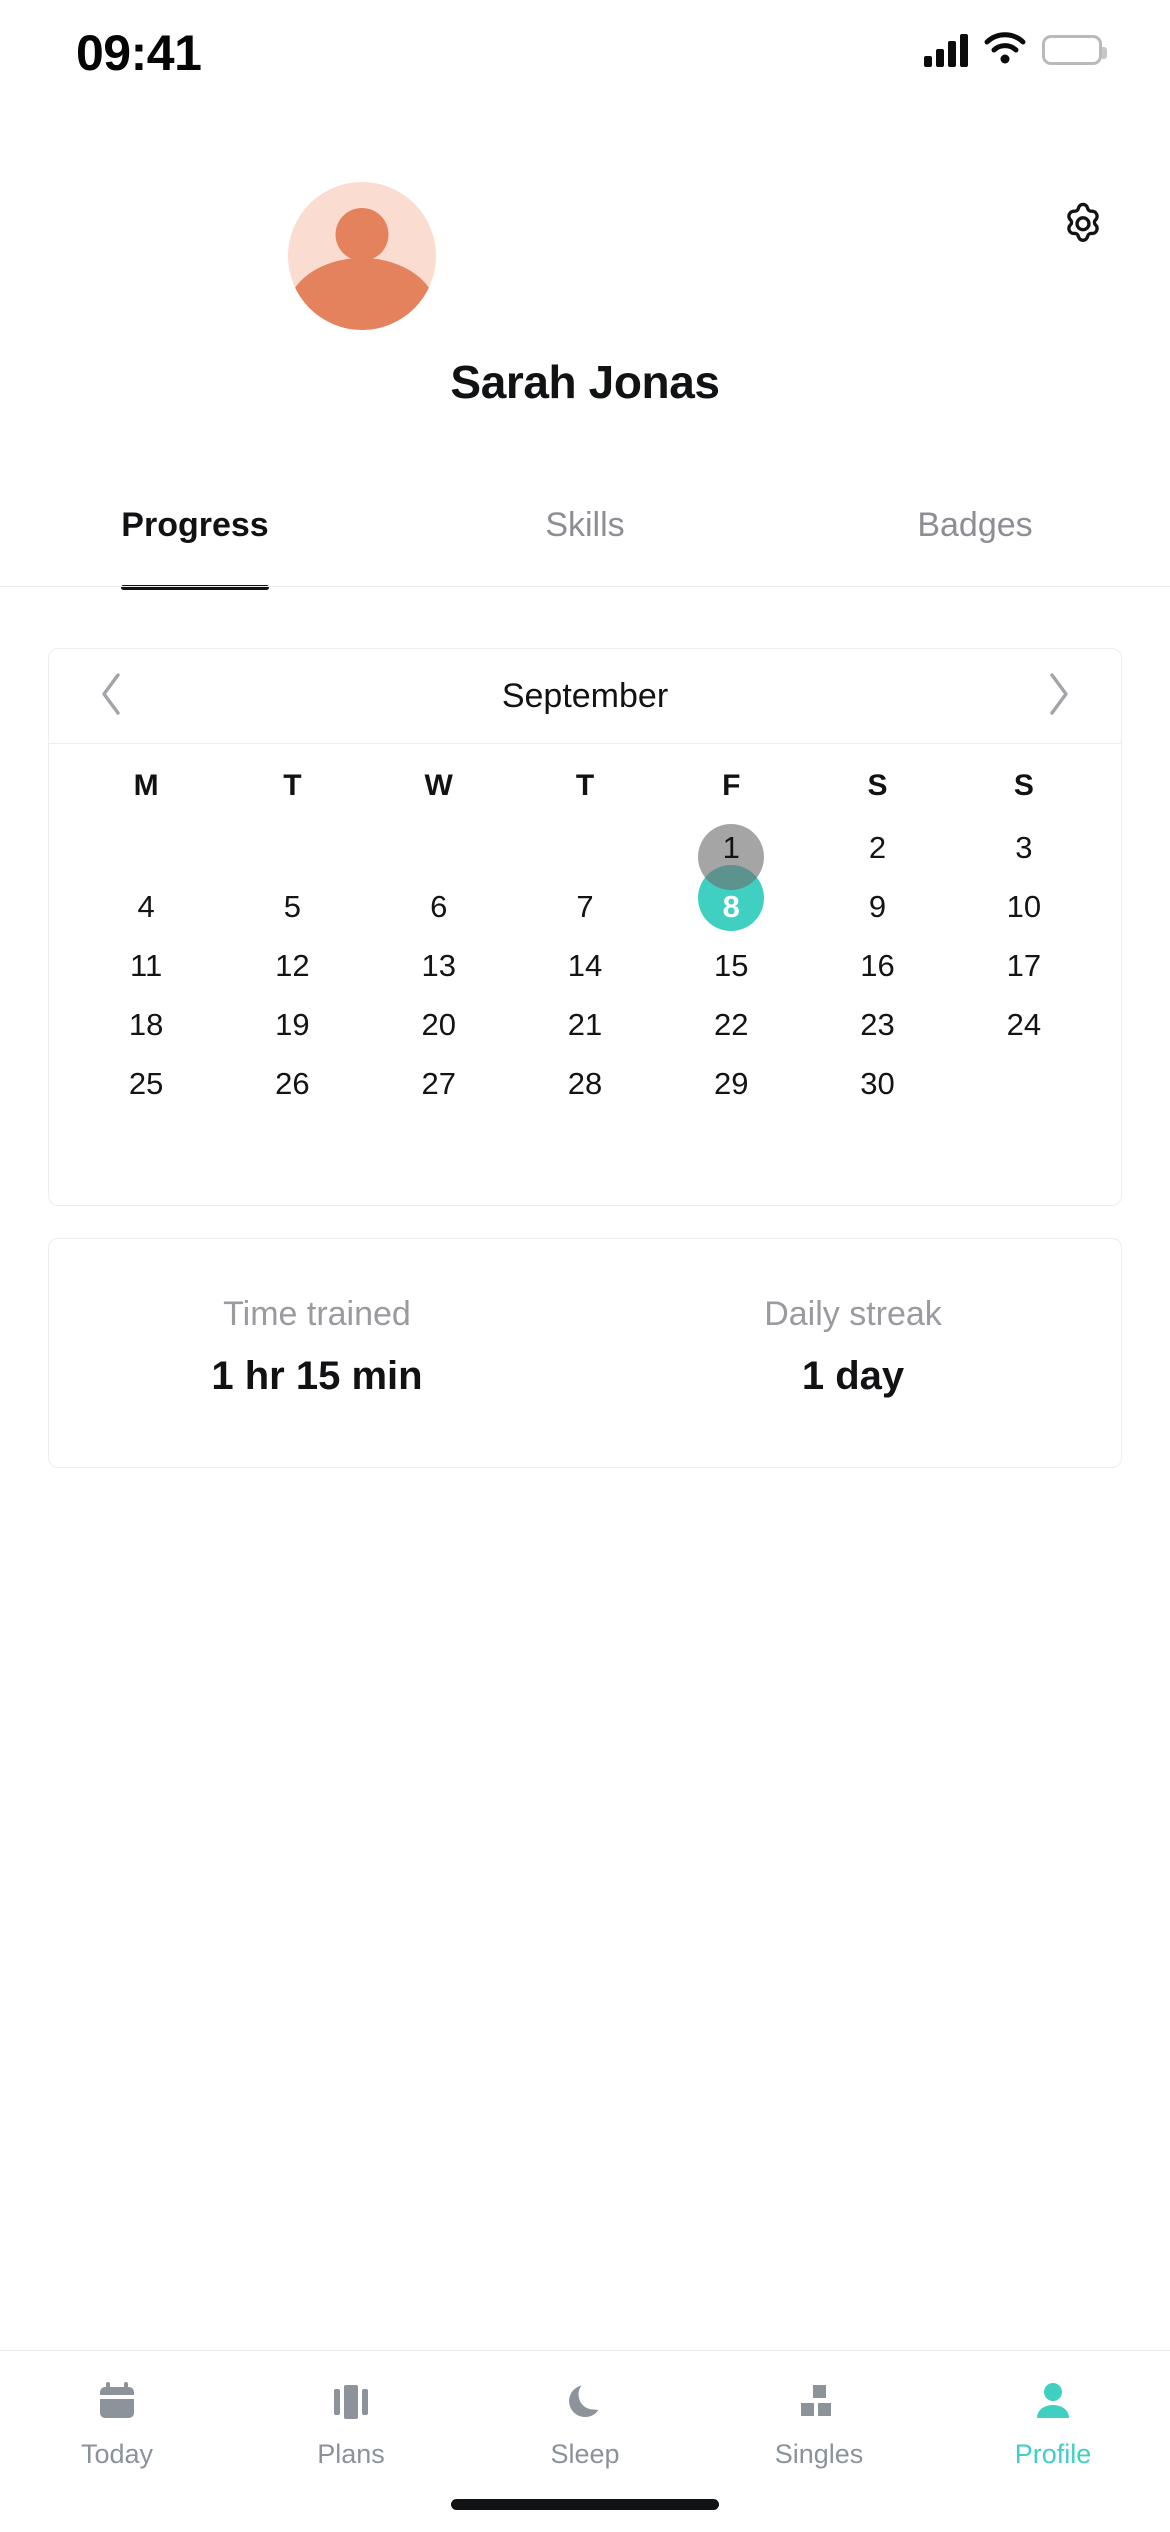  I want to click on day-number: 2, so click(877, 847).